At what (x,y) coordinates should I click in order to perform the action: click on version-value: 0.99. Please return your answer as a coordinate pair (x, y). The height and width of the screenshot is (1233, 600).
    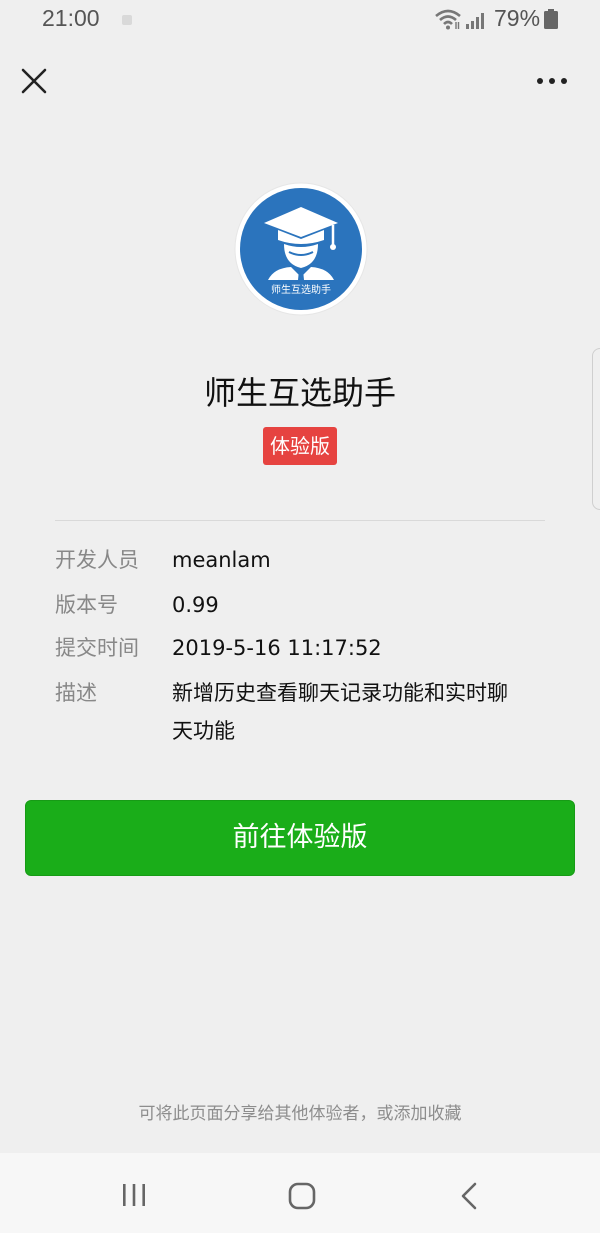
    Looking at the image, I should click on (195, 605).